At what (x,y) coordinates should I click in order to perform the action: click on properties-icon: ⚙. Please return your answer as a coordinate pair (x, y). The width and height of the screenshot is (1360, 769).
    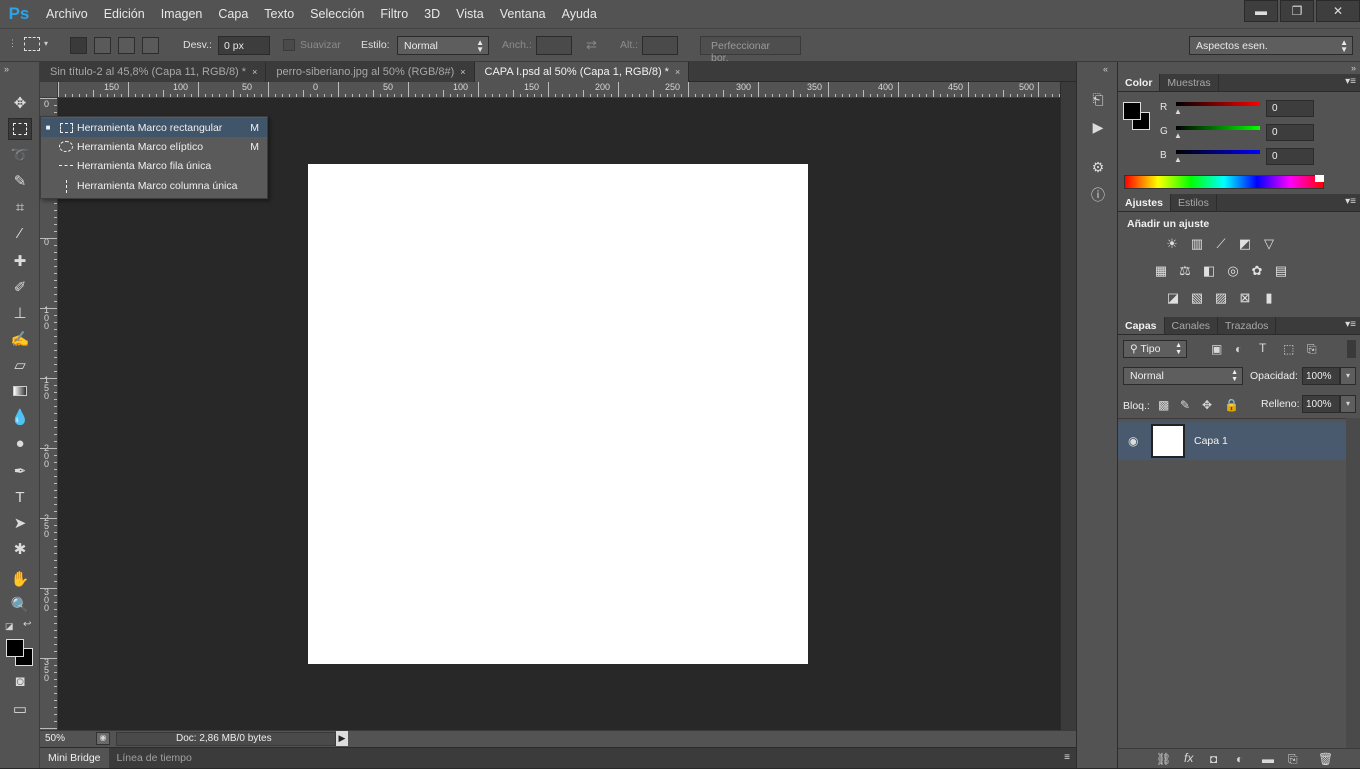
    Looking at the image, I should click on (1098, 167).